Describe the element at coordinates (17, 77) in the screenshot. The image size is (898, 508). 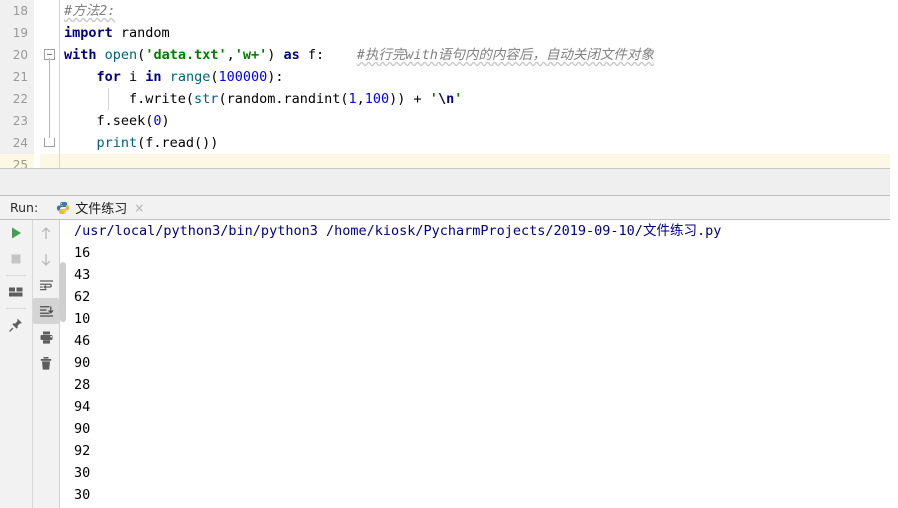
I see `line-number-21: 21` at that location.